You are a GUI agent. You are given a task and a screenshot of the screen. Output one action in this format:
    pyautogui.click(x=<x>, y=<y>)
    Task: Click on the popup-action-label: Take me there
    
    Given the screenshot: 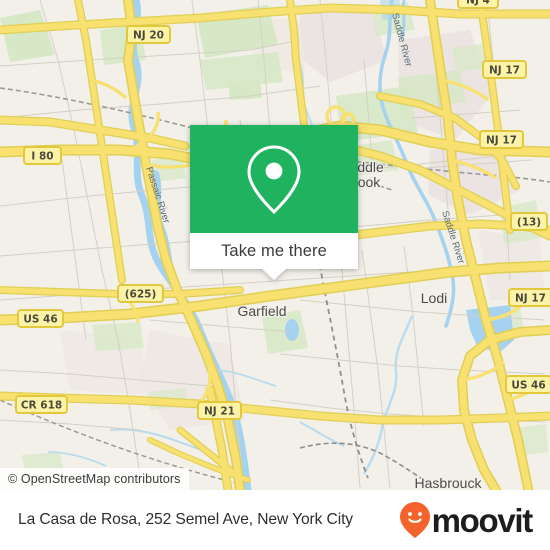 What is the action you would take?
    pyautogui.click(x=274, y=250)
    